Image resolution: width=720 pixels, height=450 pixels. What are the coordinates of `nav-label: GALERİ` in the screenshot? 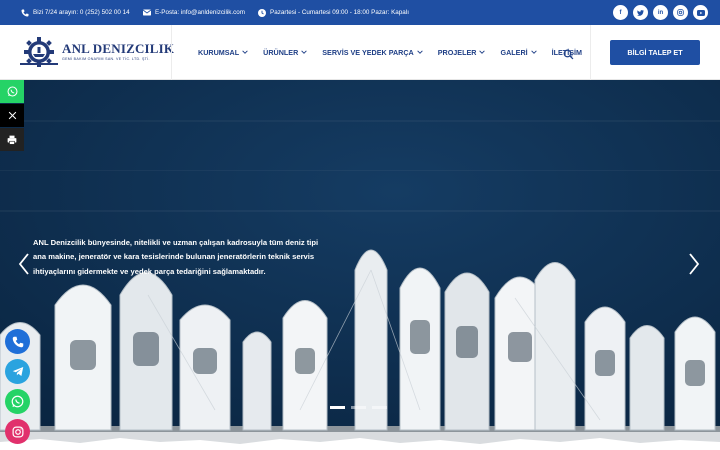 It's located at (514, 52).